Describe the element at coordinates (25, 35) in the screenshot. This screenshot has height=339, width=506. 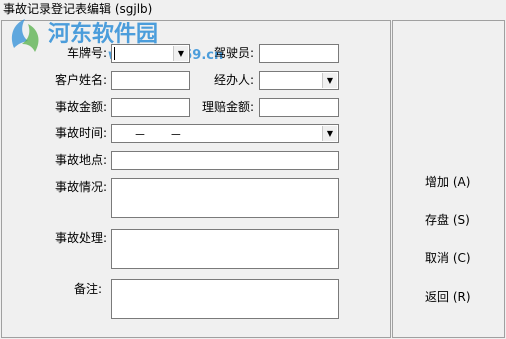
I see `watermark-logo-icon` at that location.